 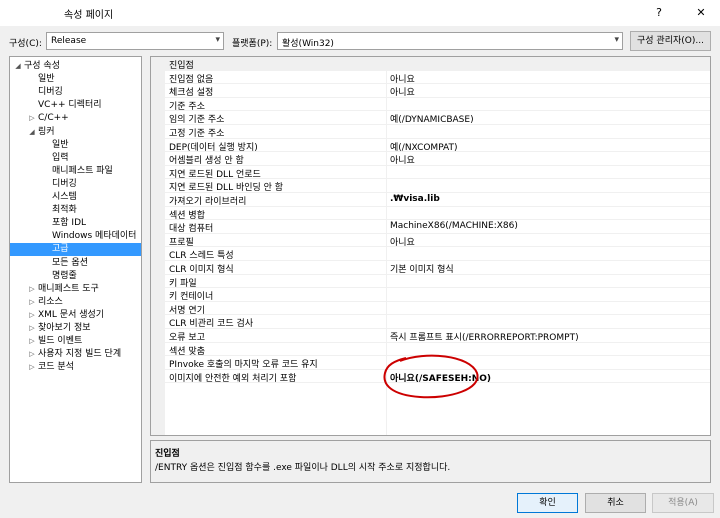 What do you see at coordinates (75, 315) in the screenshot?
I see `tree-item: ▷ XML 문서 생성기` at bounding box center [75, 315].